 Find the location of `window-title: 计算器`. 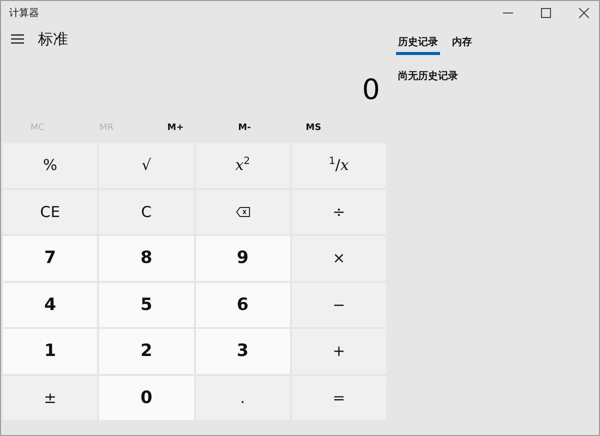

window-title: 计算器 is located at coordinates (24, 13).